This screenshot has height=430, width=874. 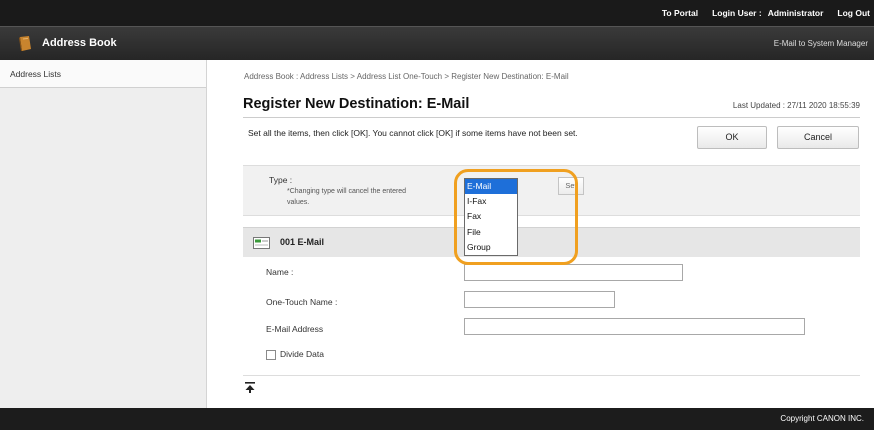 I want to click on type-dropdown-list: E-Mail I-Fax Fax File Group, so click(x=491, y=217).